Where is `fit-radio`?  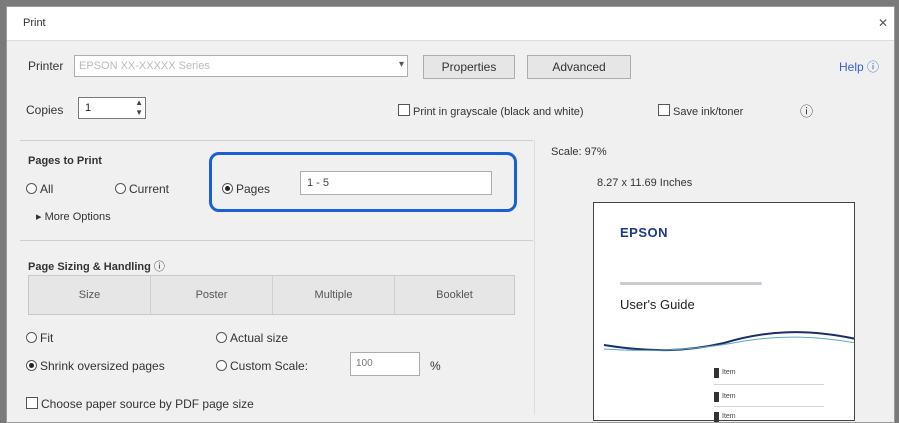
fit-radio is located at coordinates (31, 337).